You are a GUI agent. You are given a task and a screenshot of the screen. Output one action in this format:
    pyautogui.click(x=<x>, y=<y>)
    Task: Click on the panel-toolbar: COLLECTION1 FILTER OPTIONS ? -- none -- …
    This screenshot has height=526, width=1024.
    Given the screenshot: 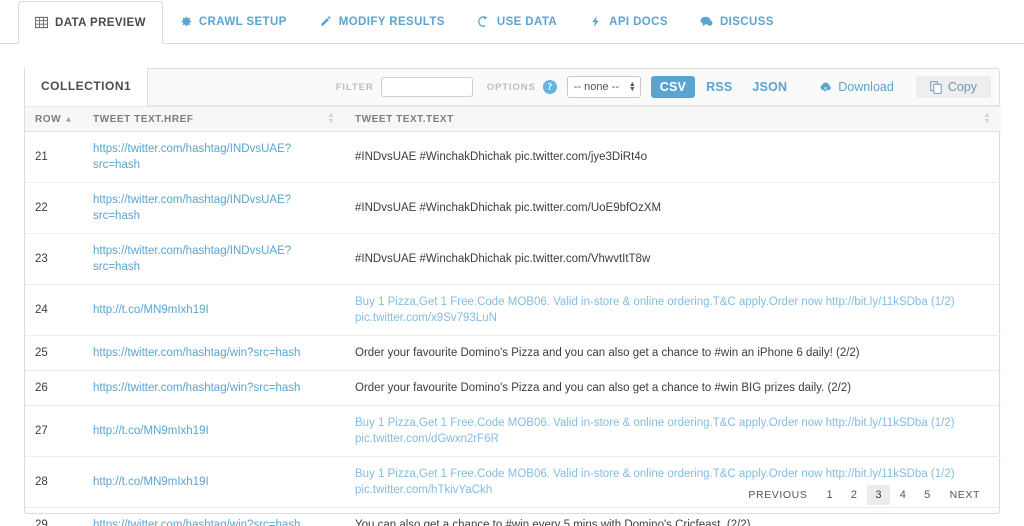 What is the action you would take?
    pyautogui.click(x=511, y=86)
    